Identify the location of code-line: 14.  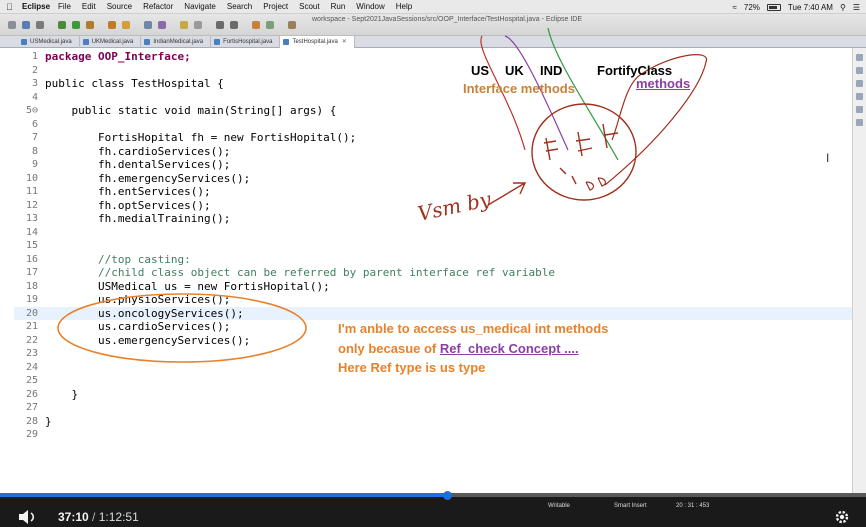
(433, 233).